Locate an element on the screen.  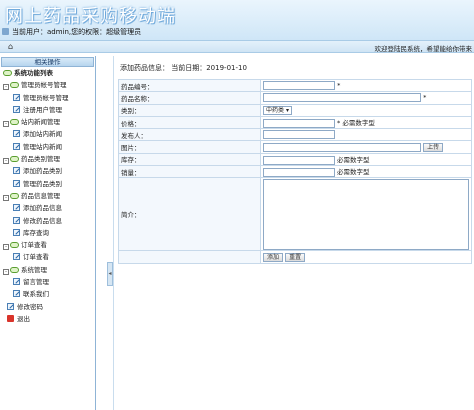
tree-group-news: - 站内新闻管理 is located at coordinates (48, 122).